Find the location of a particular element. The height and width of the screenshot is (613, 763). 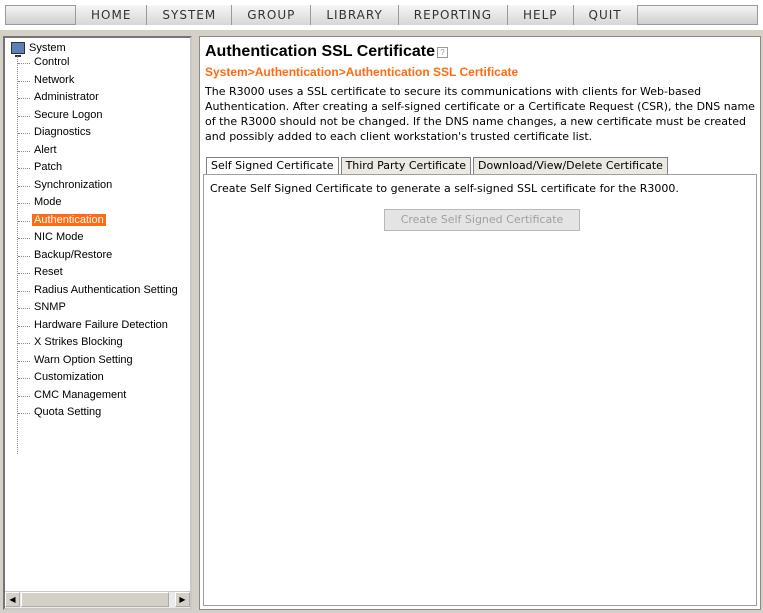

scroll-thumb is located at coordinates (95, 599).